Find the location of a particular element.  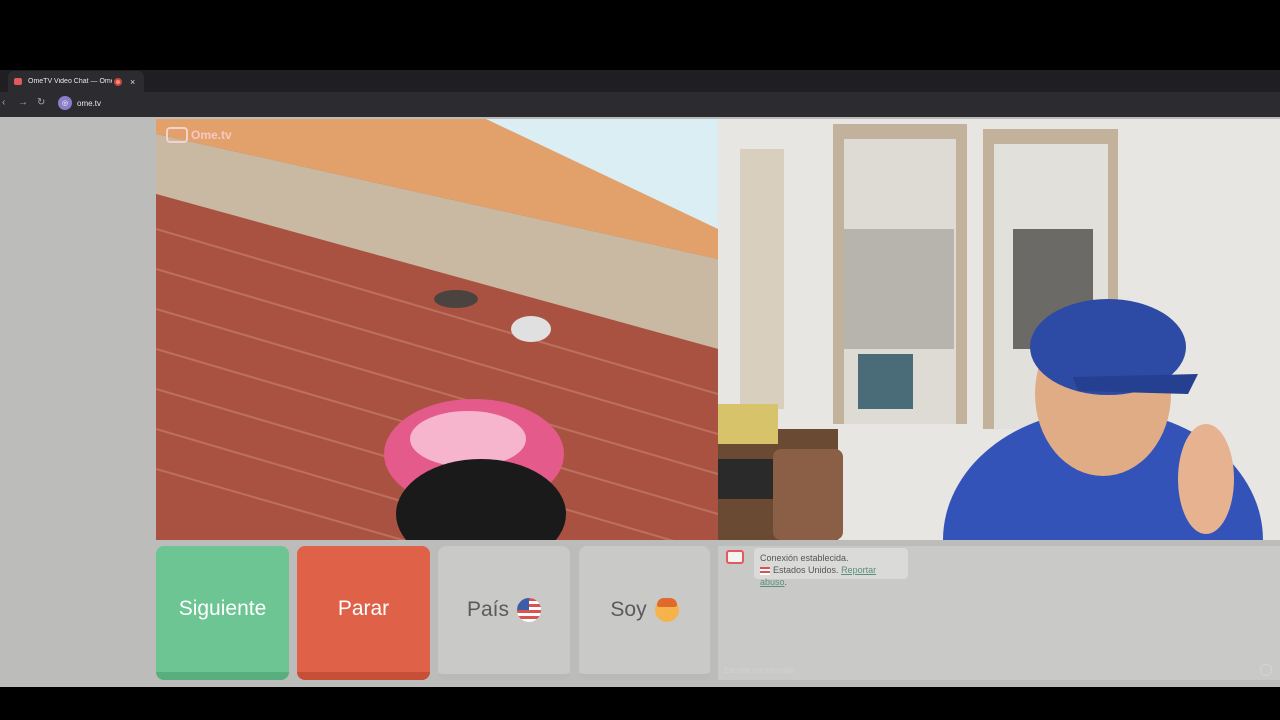

ometv-logo: Ome.tv is located at coordinates (199, 135).